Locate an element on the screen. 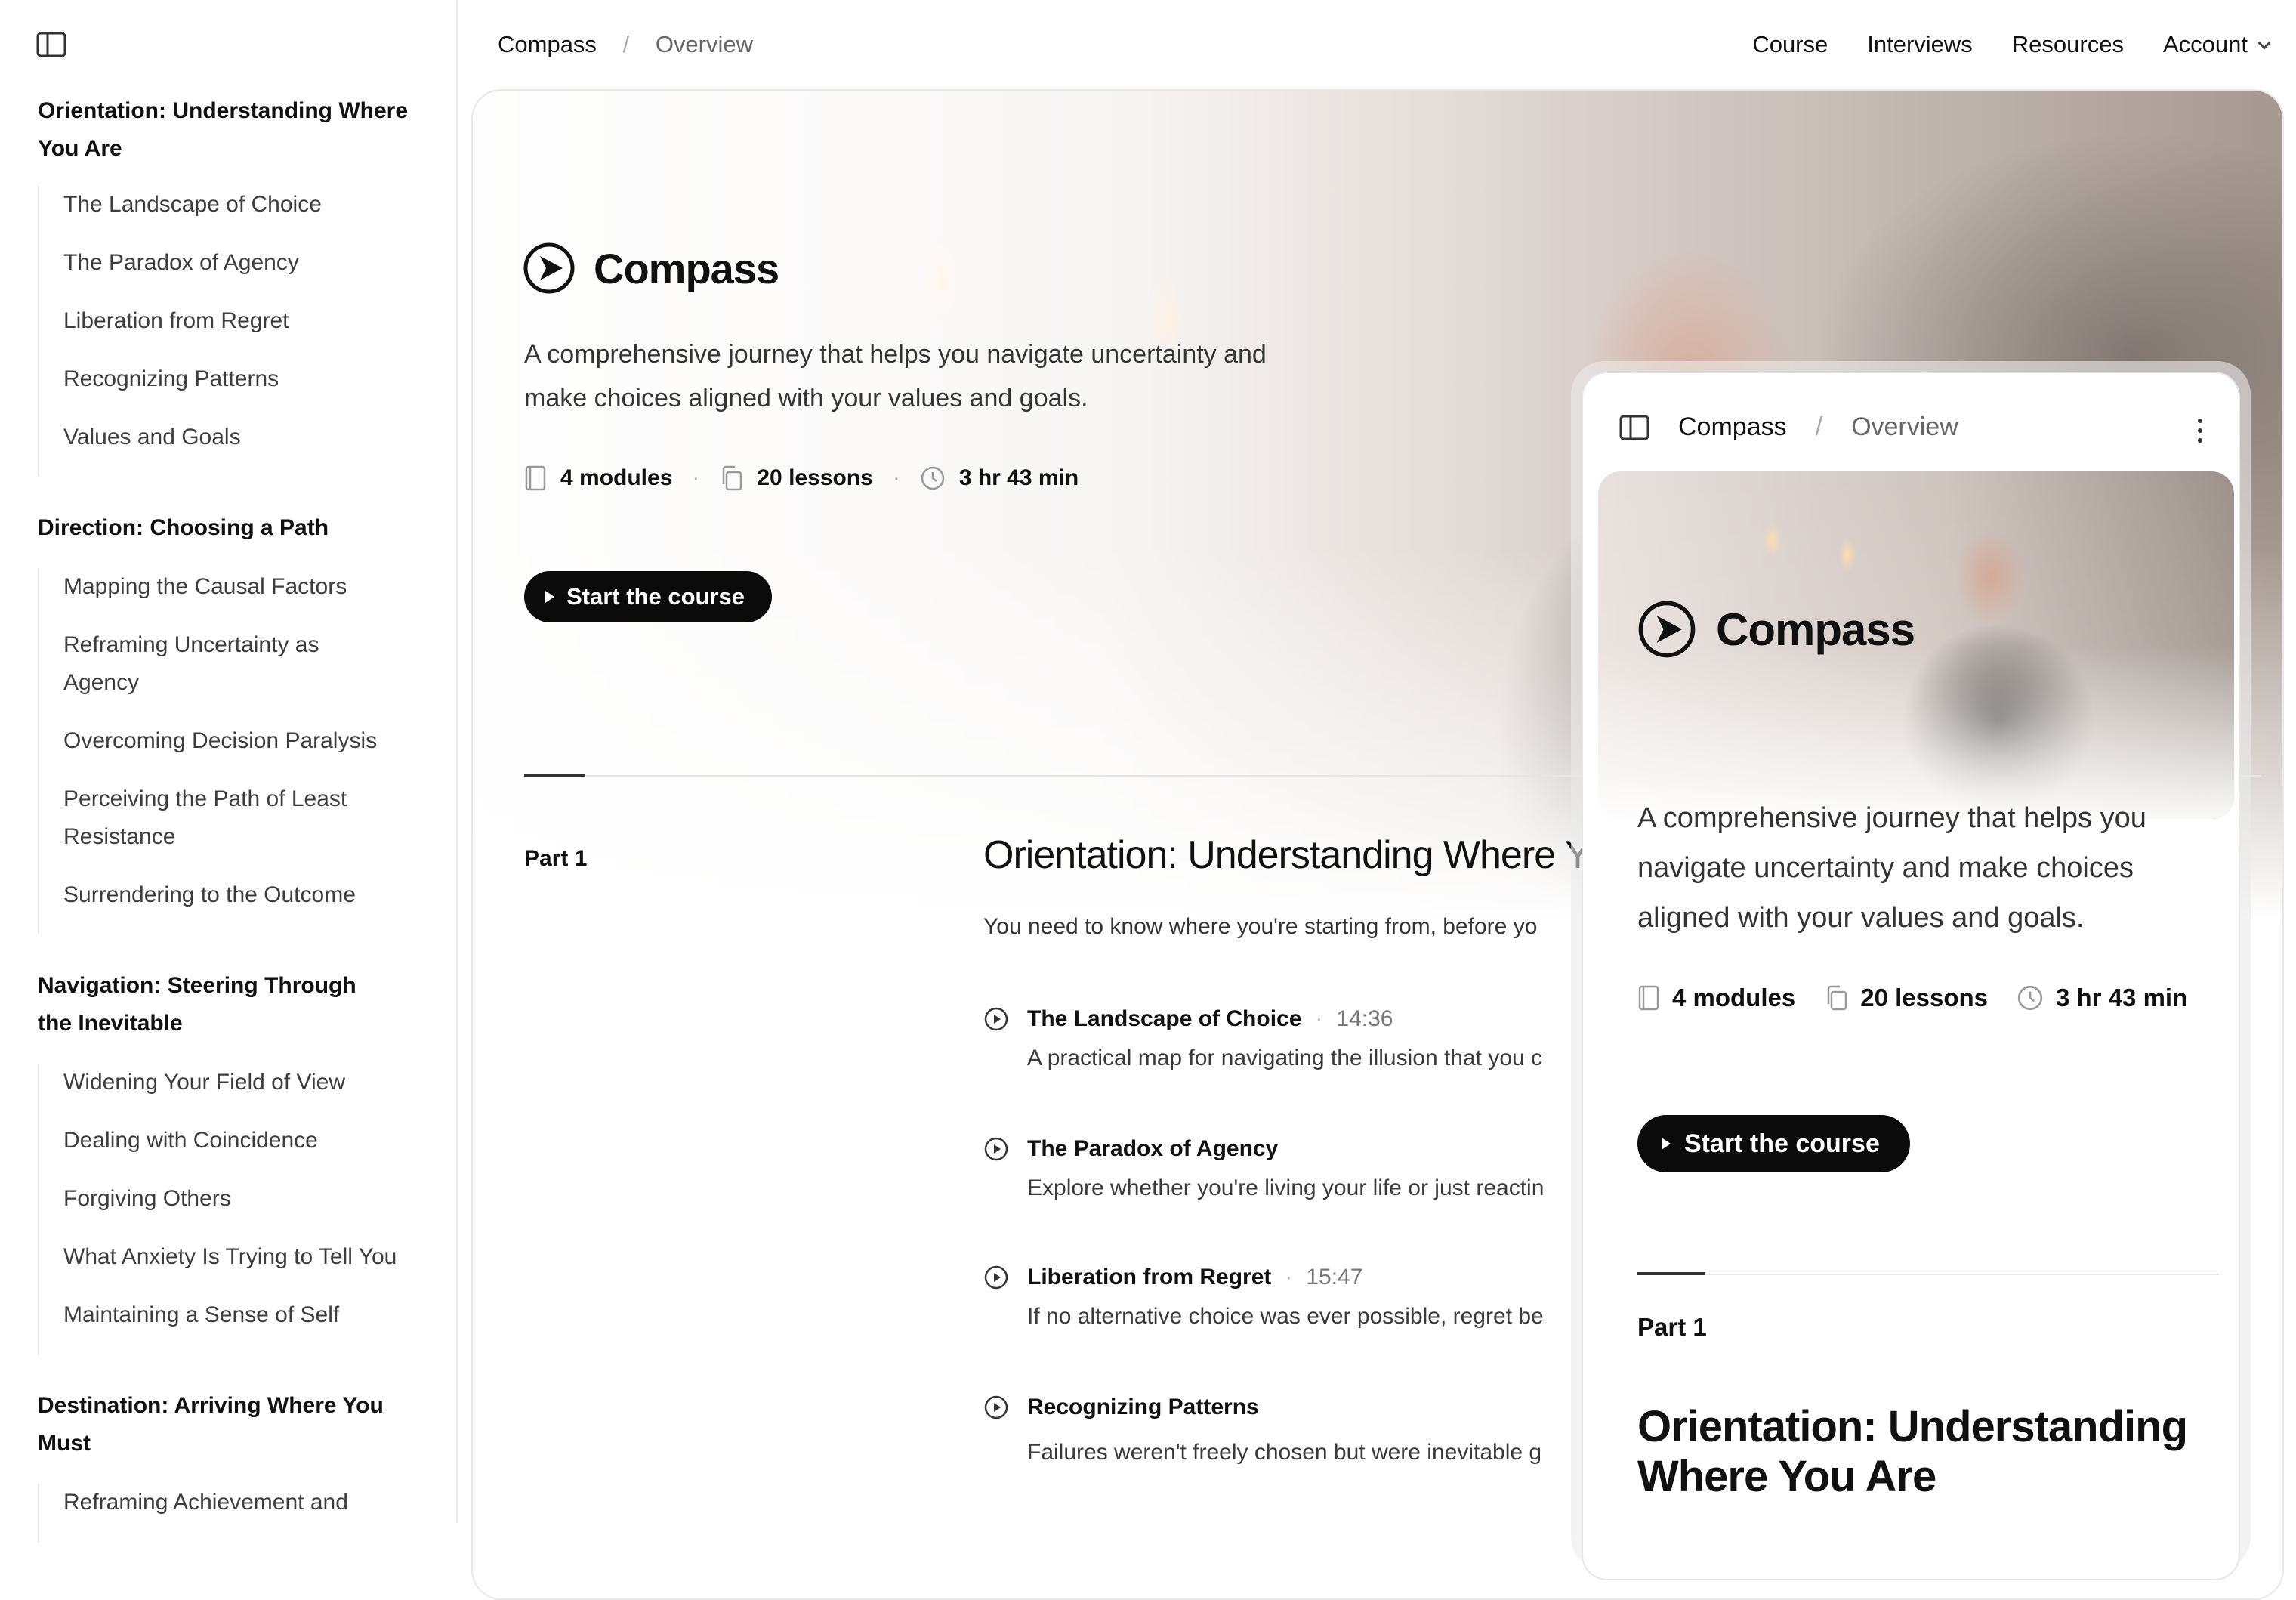  sidebar-lesson-item: Surrendering to the Outcome is located at coordinates (234, 895).